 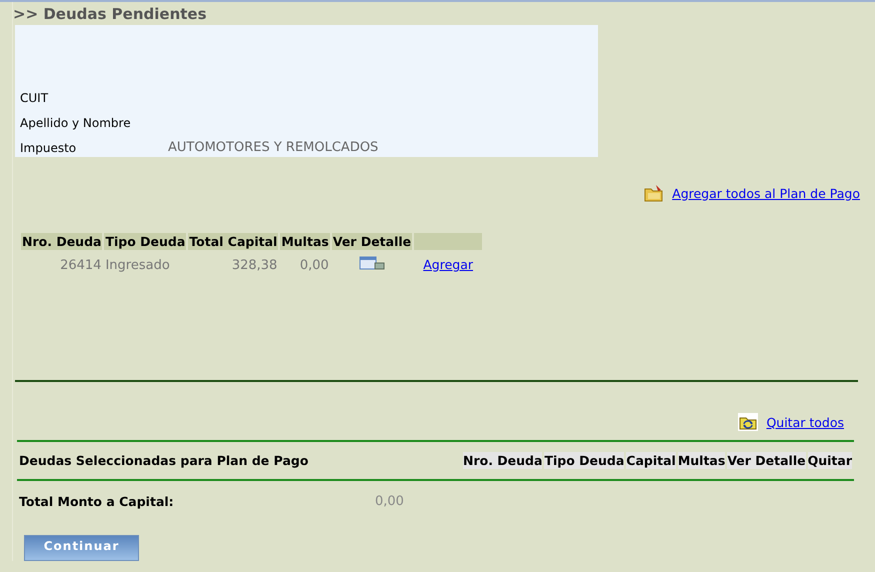 What do you see at coordinates (80, 265) in the screenshot?
I see `table-cell-text: 26414` at bounding box center [80, 265].